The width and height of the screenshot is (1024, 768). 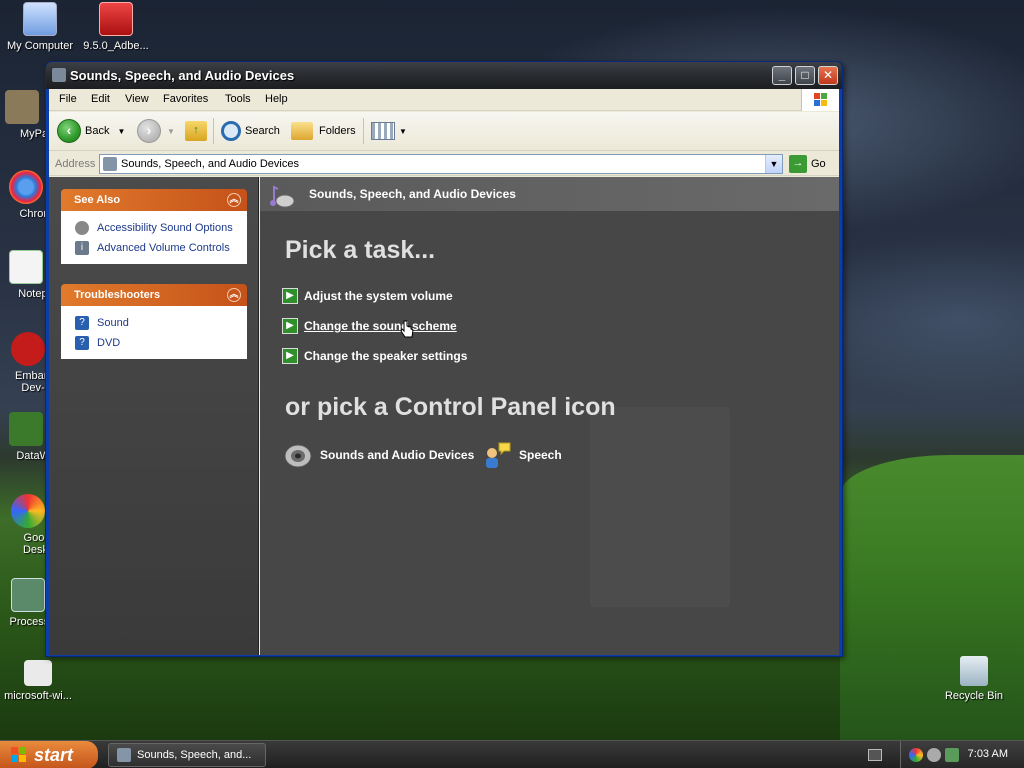 I want to click on troubleshooters-body: ? Sound ? DVD, so click(x=154, y=332).